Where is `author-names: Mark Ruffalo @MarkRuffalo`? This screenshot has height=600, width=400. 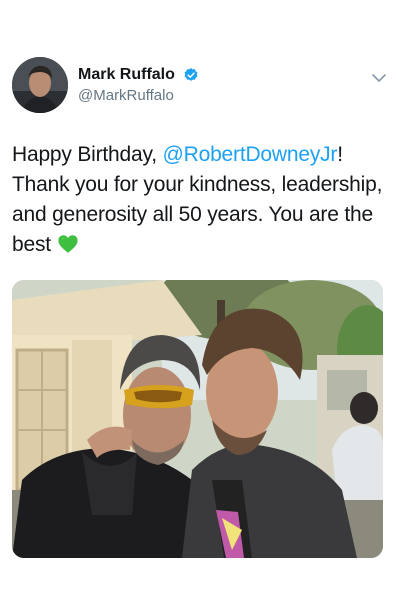 author-names: Mark Ruffalo @MarkRuffalo is located at coordinates (138, 85).